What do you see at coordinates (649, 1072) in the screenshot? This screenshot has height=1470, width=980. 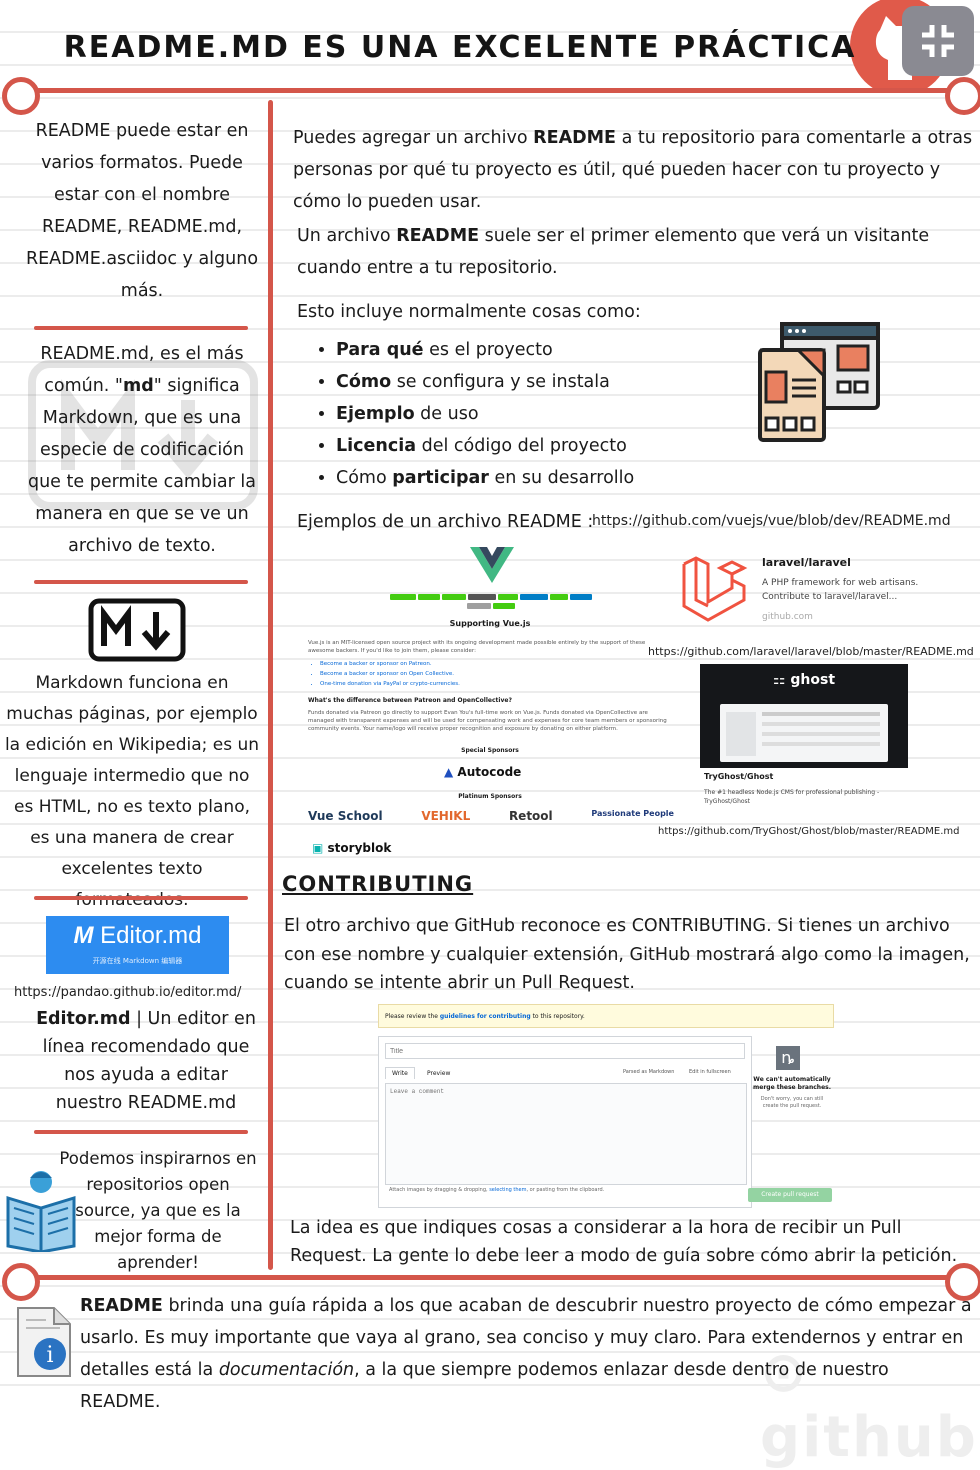 I see `pr-toolbar-parsed: Parsed as Markdown` at bounding box center [649, 1072].